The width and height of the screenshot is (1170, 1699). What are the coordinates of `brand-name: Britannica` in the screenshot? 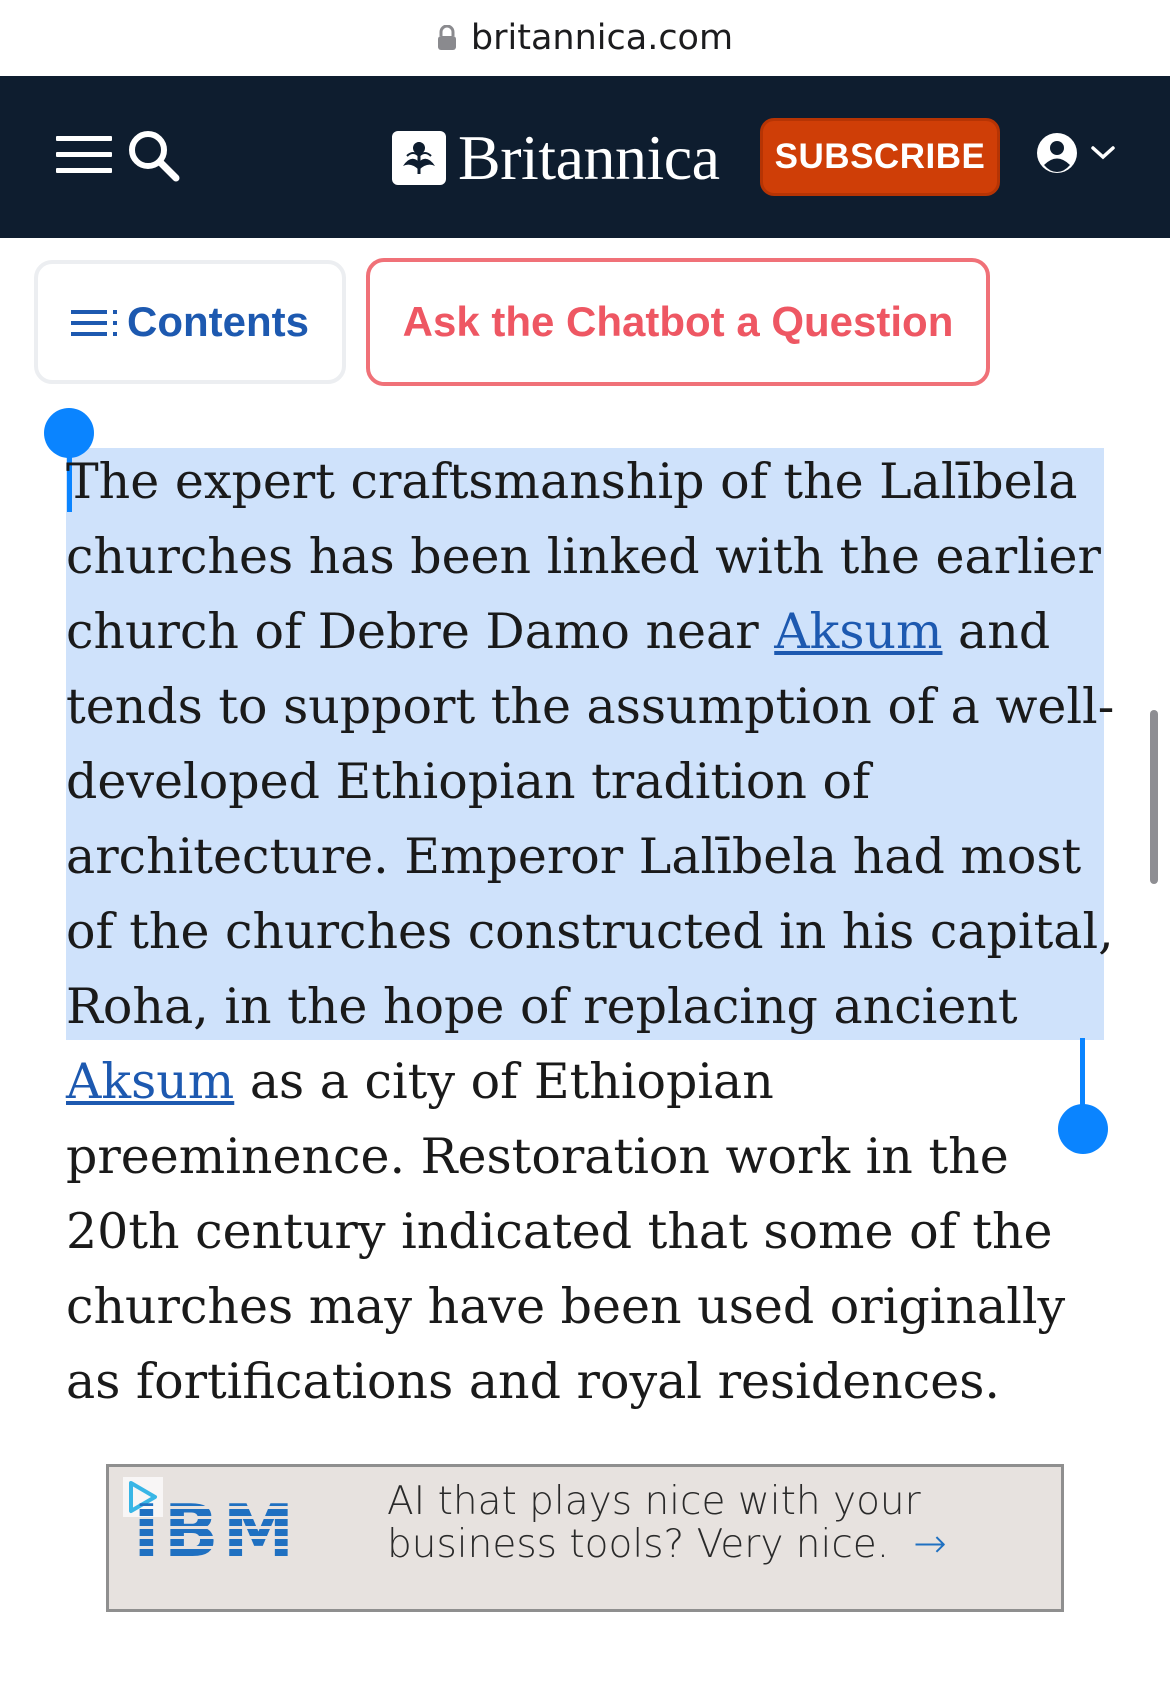 It's located at (589, 157).